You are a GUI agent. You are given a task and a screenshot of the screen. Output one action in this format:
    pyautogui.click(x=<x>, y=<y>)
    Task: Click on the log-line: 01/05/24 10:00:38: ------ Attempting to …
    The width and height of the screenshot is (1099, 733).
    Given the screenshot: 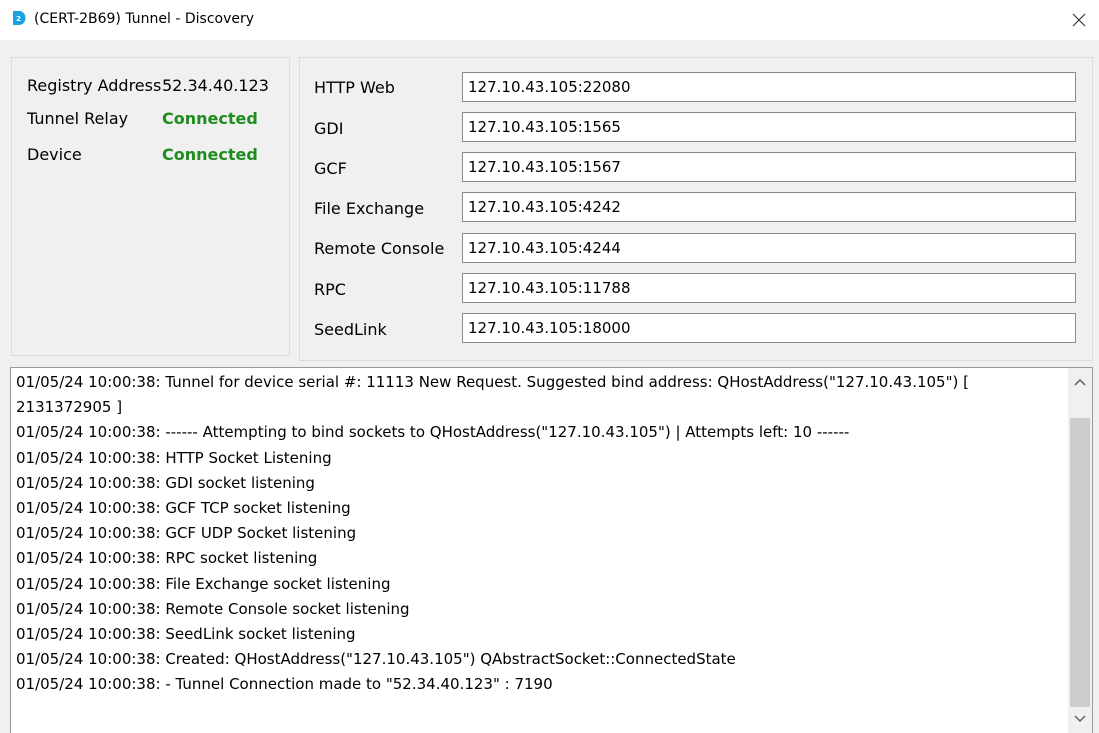 What is the action you would take?
    pyautogui.click(x=433, y=432)
    